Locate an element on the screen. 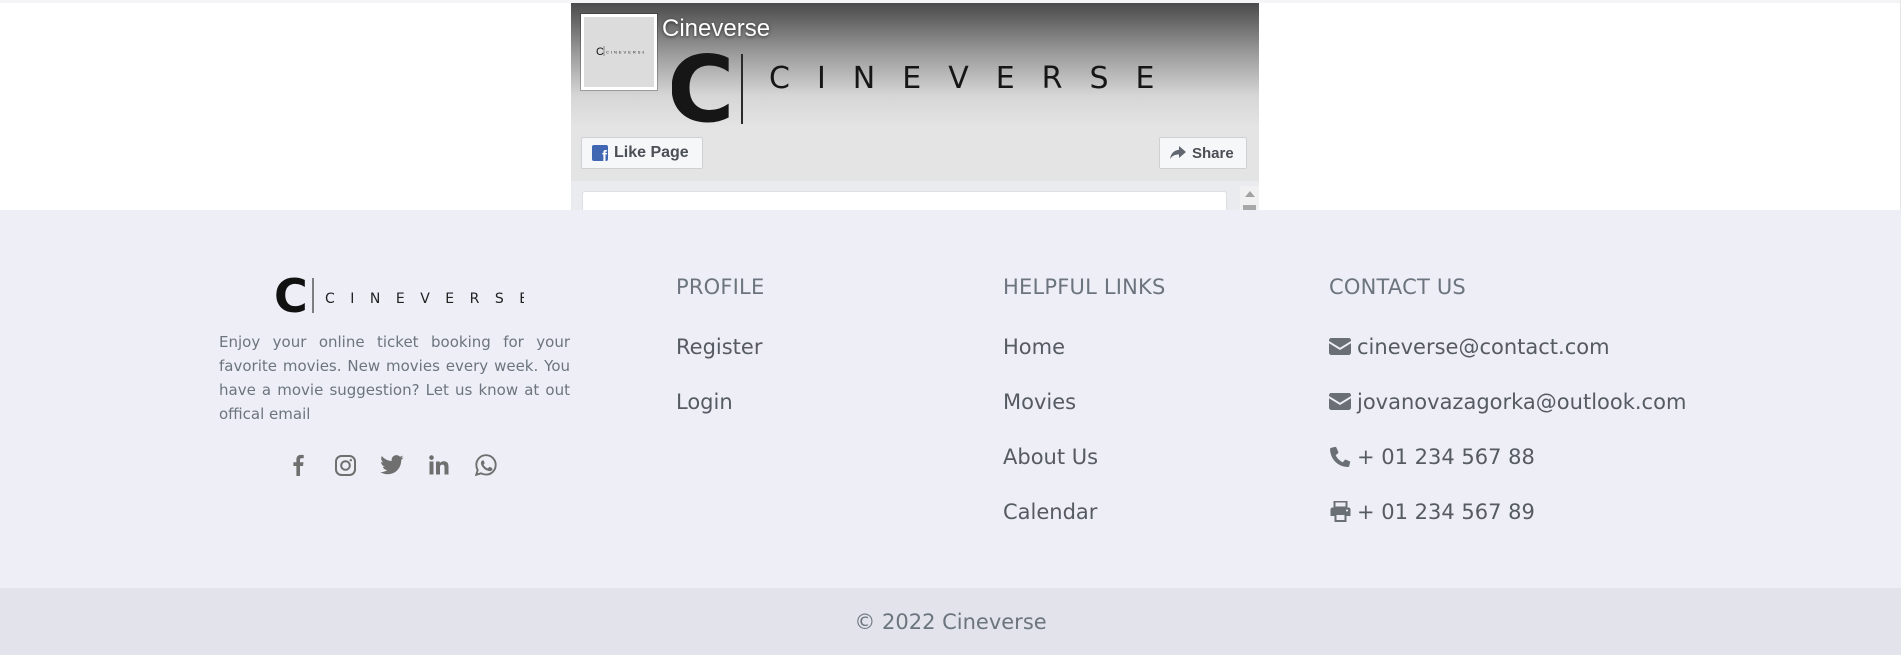 Image resolution: width=1901 pixels, height=655 pixels. contact-email-secondary: jovanovazagorka@outlook.com is located at coordinates (1507, 401).